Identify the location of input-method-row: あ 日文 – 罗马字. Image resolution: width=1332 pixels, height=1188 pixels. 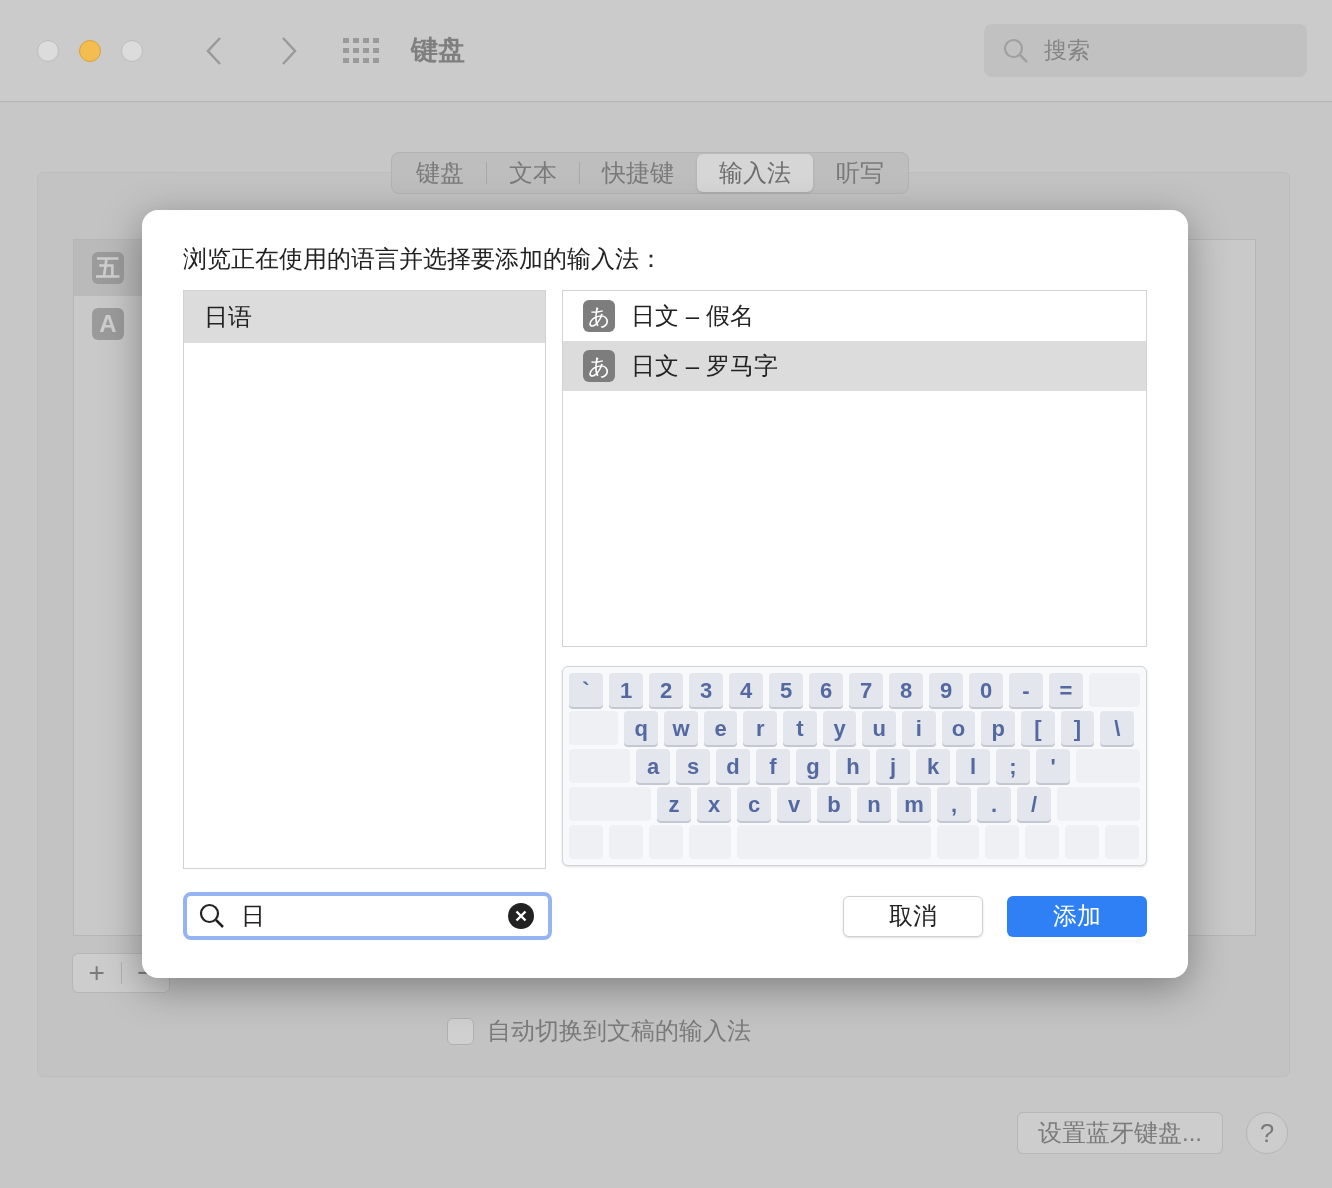
(854, 366).